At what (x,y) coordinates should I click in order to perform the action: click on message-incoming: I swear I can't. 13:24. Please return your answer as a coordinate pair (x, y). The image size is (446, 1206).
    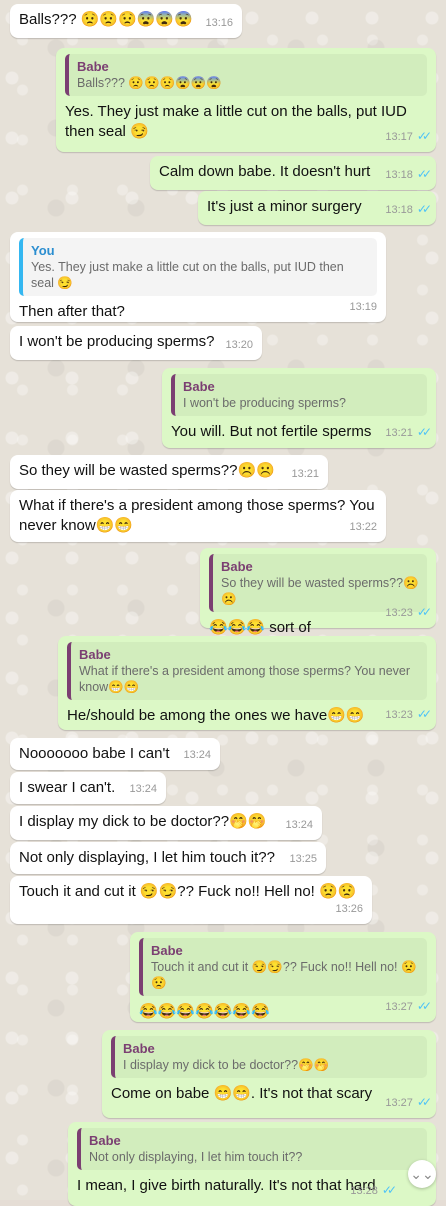
    Looking at the image, I should click on (88, 788).